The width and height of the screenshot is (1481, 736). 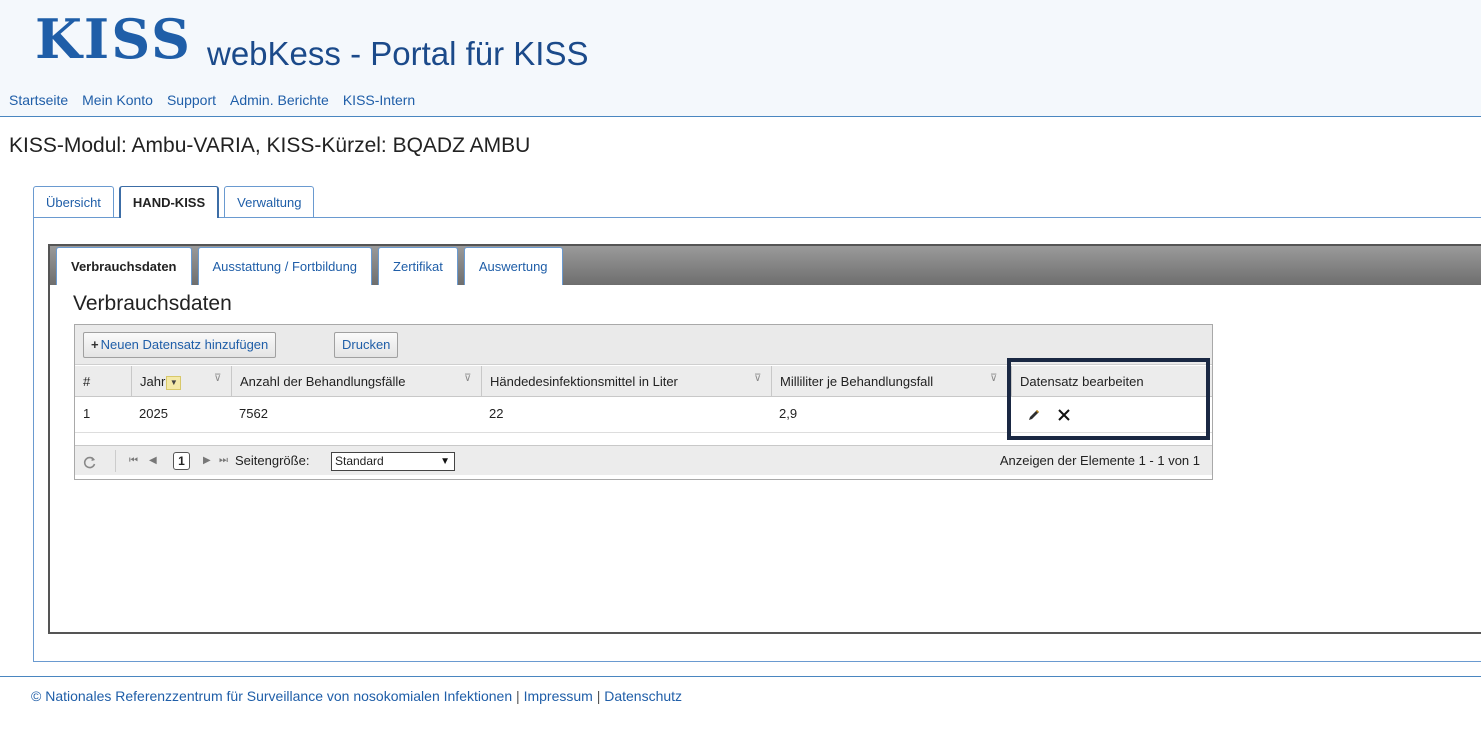 What do you see at coordinates (558, 696) in the screenshot?
I see `footer-impressum-link: Impressum` at bounding box center [558, 696].